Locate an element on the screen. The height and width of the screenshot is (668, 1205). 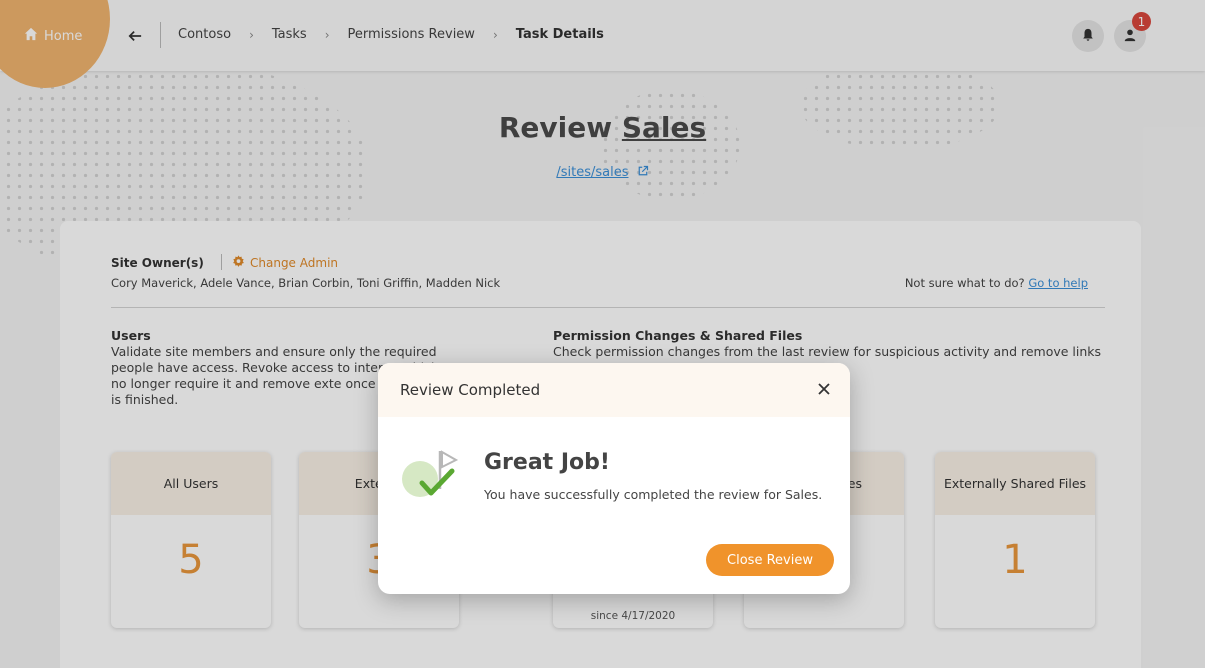
close-review-button: Close Review is located at coordinates (770, 560).